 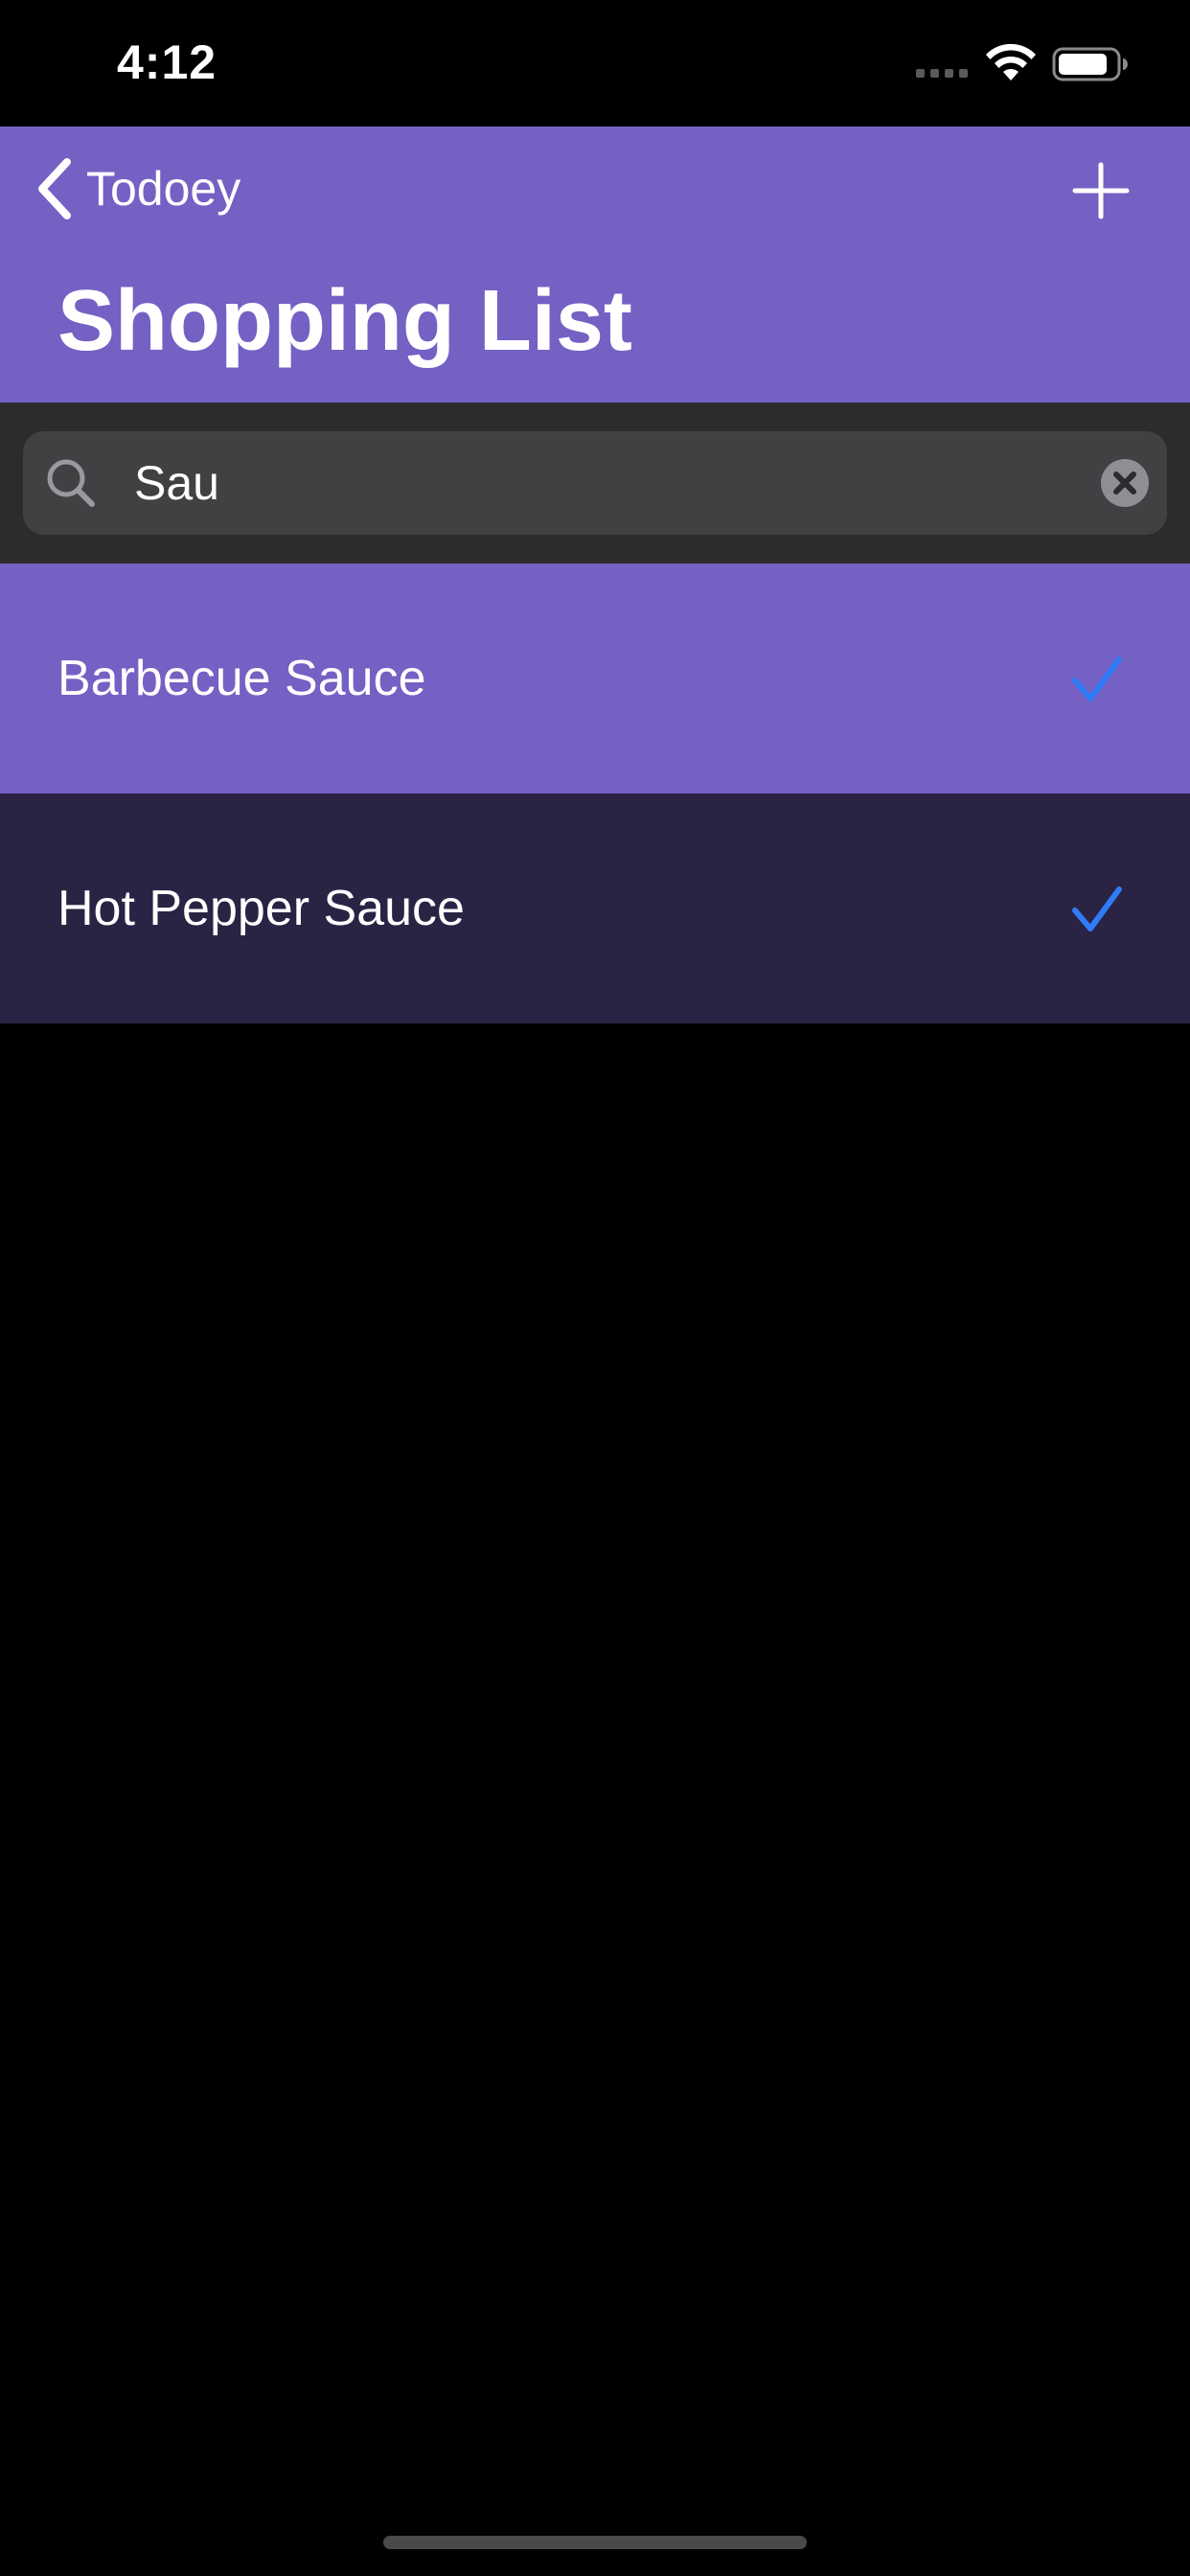 What do you see at coordinates (595, 2542) in the screenshot?
I see `home-indicator` at bounding box center [595, 2542].